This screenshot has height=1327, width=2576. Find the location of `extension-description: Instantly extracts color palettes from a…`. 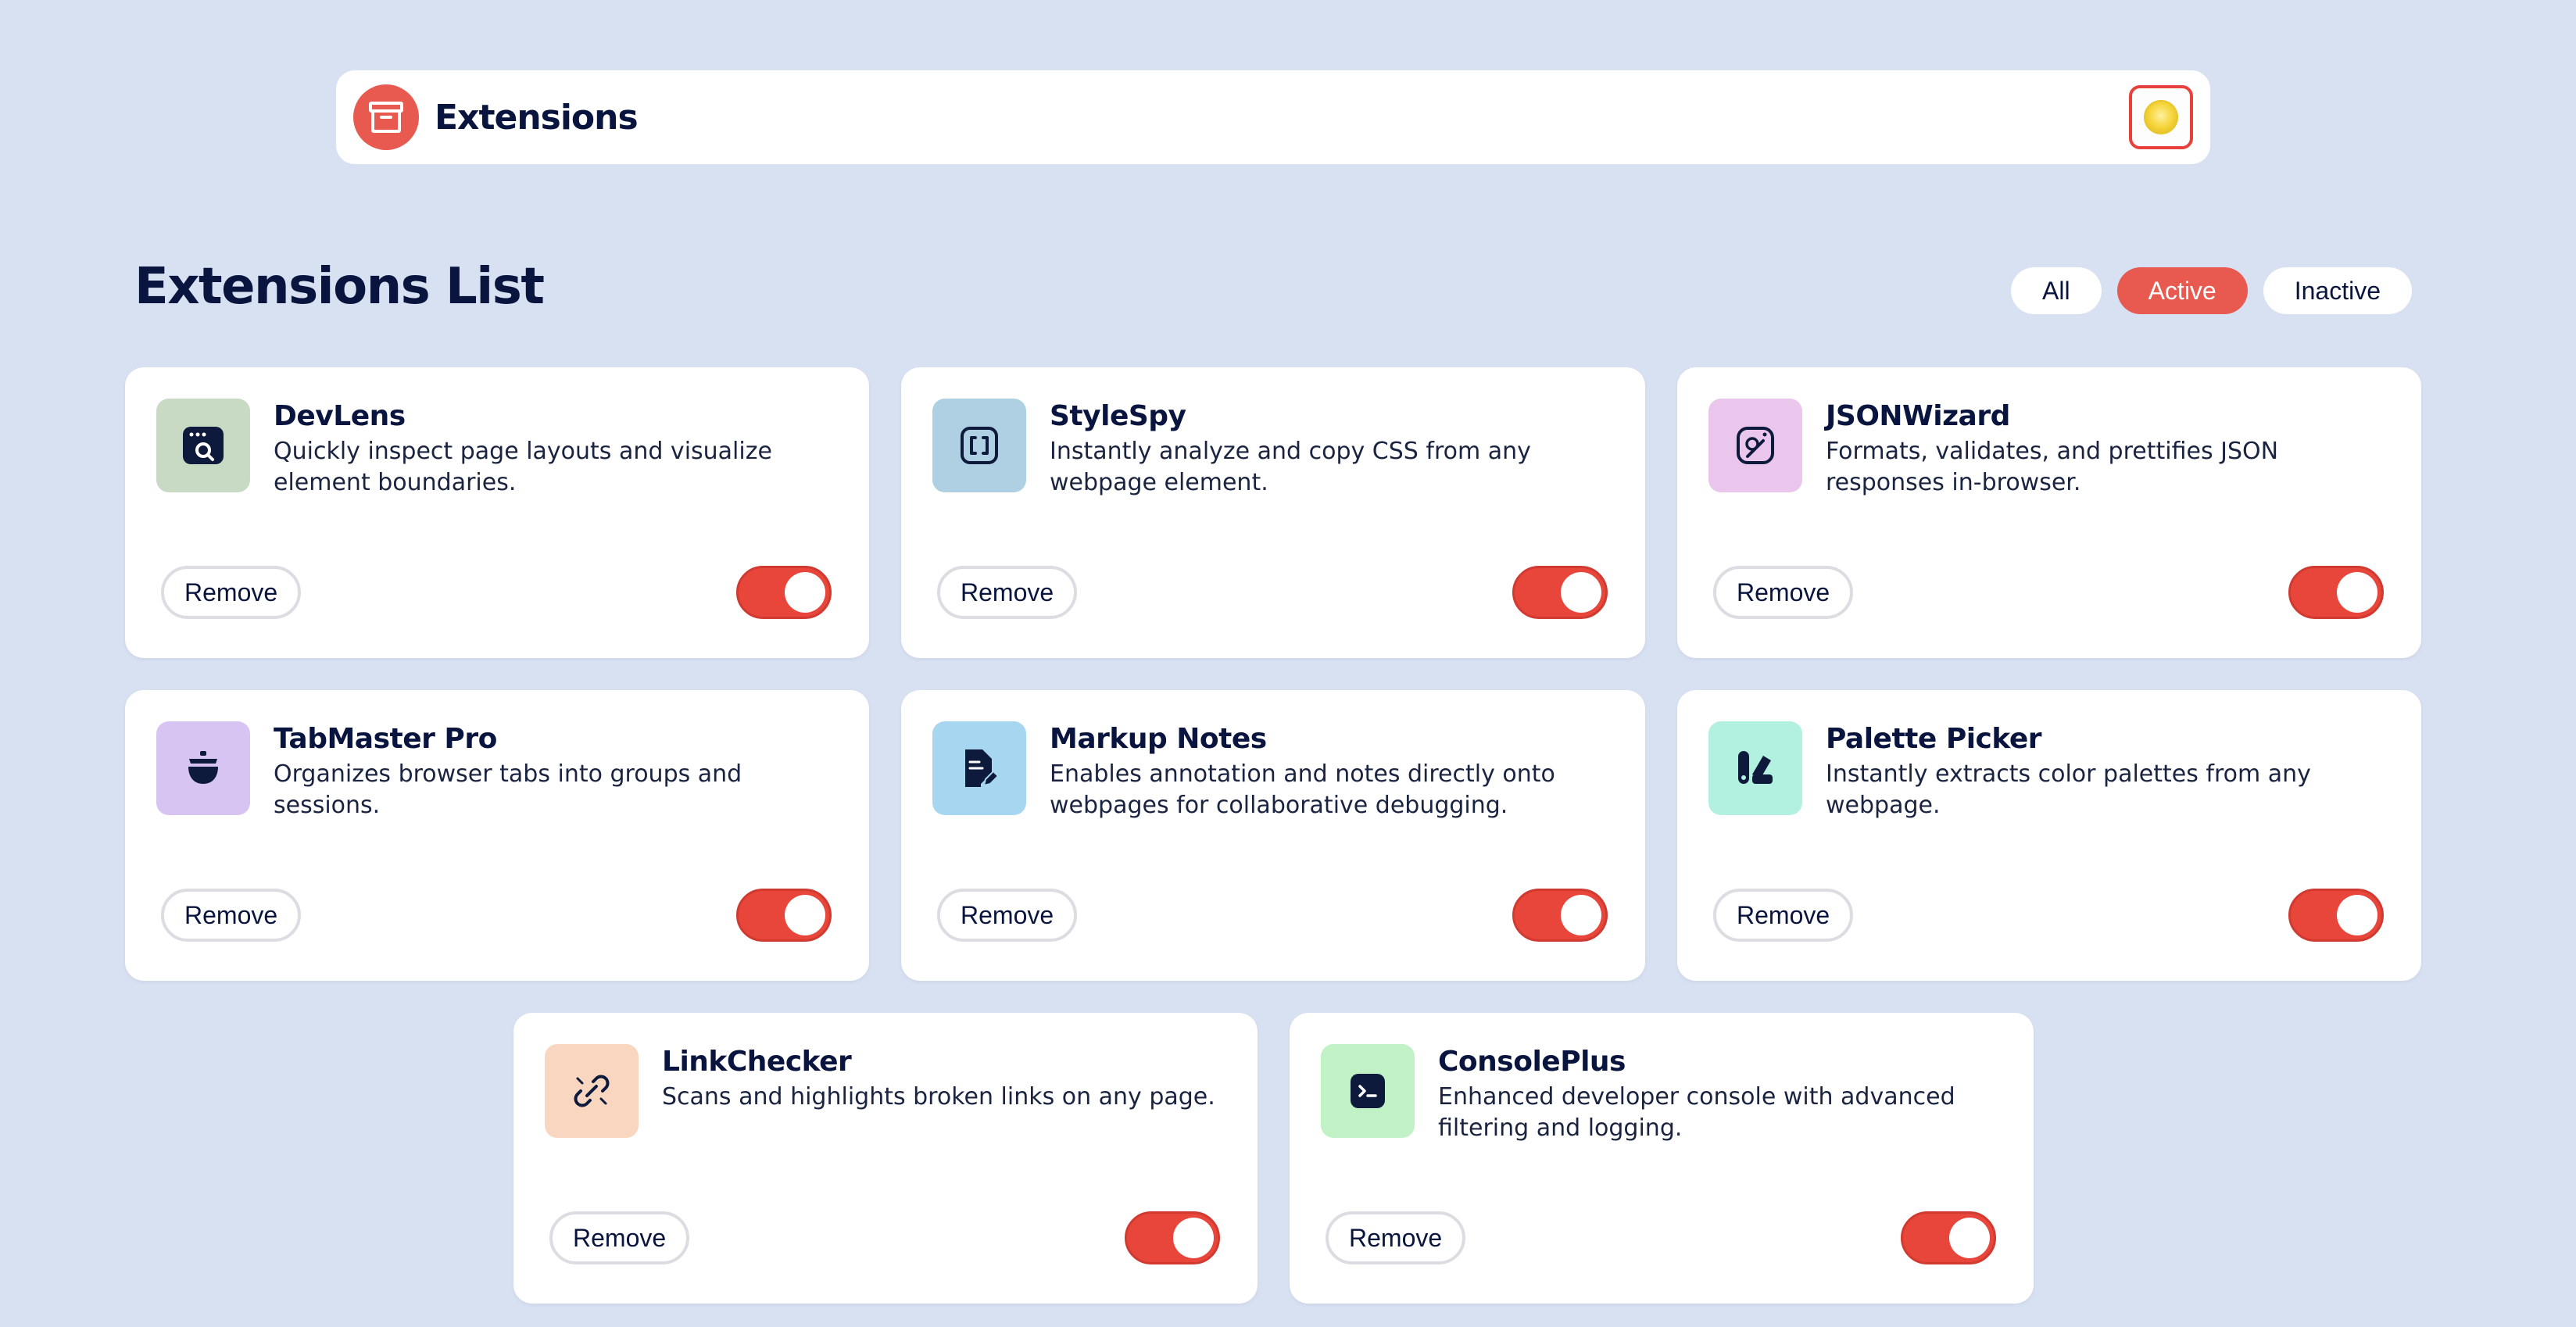

extension-description: Instantly extracts color palettes from a… is located at coordinates (2068, 789).